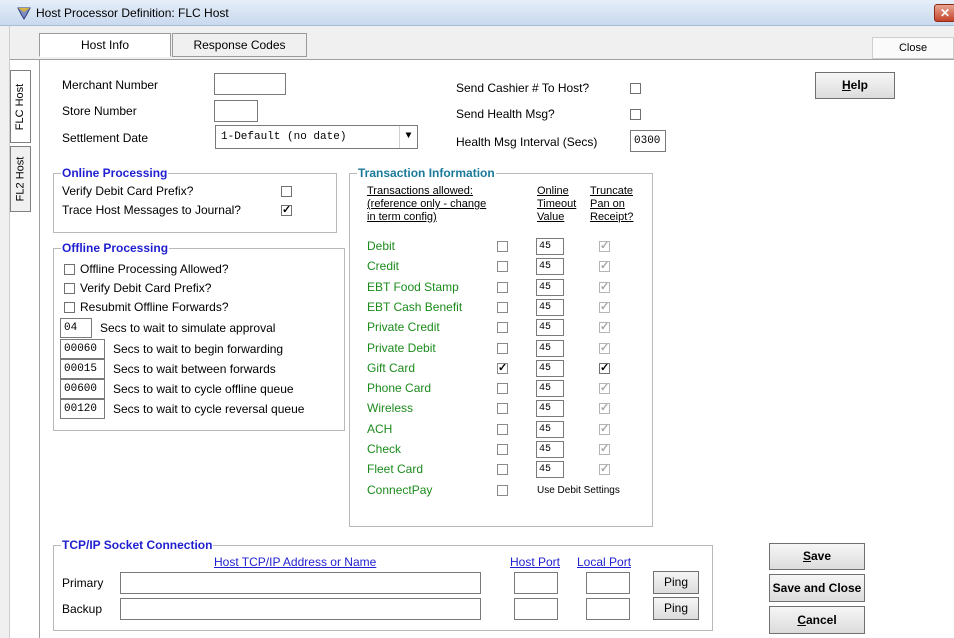 Image resolution: width=954 pixels, height=638 pixels. I want to click on online-processing-title: Online Processing, so click(115, 173).